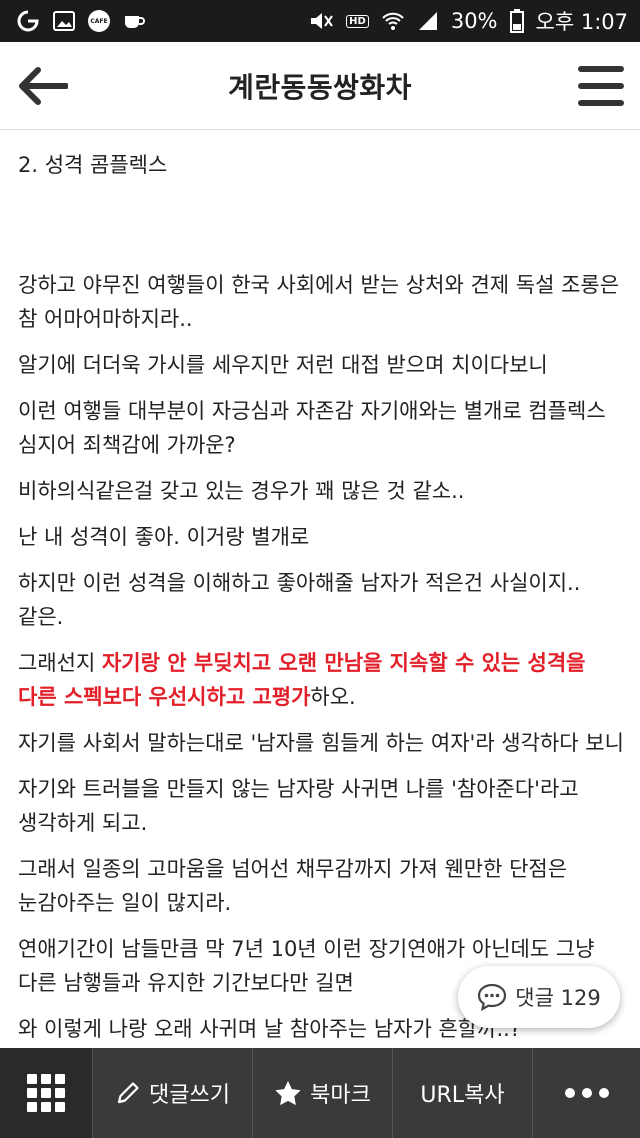  I want to click on paragraph: 알기에 더더욱 가시를 세우지만 저런 대접 받으며 치이다보니, so click(283, 365).